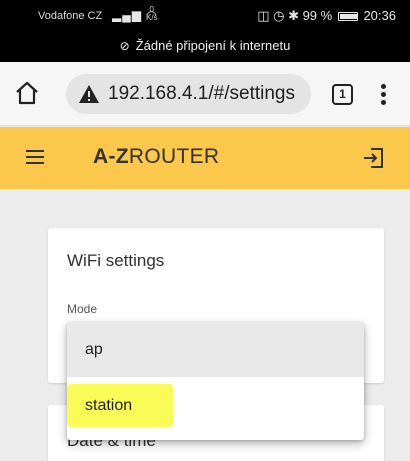 The height and width of the screenshot is (461, 410). Describe the element at coordinates (111, 156) in the screenshot. I see `app-title-bold: A-Z` at that location.